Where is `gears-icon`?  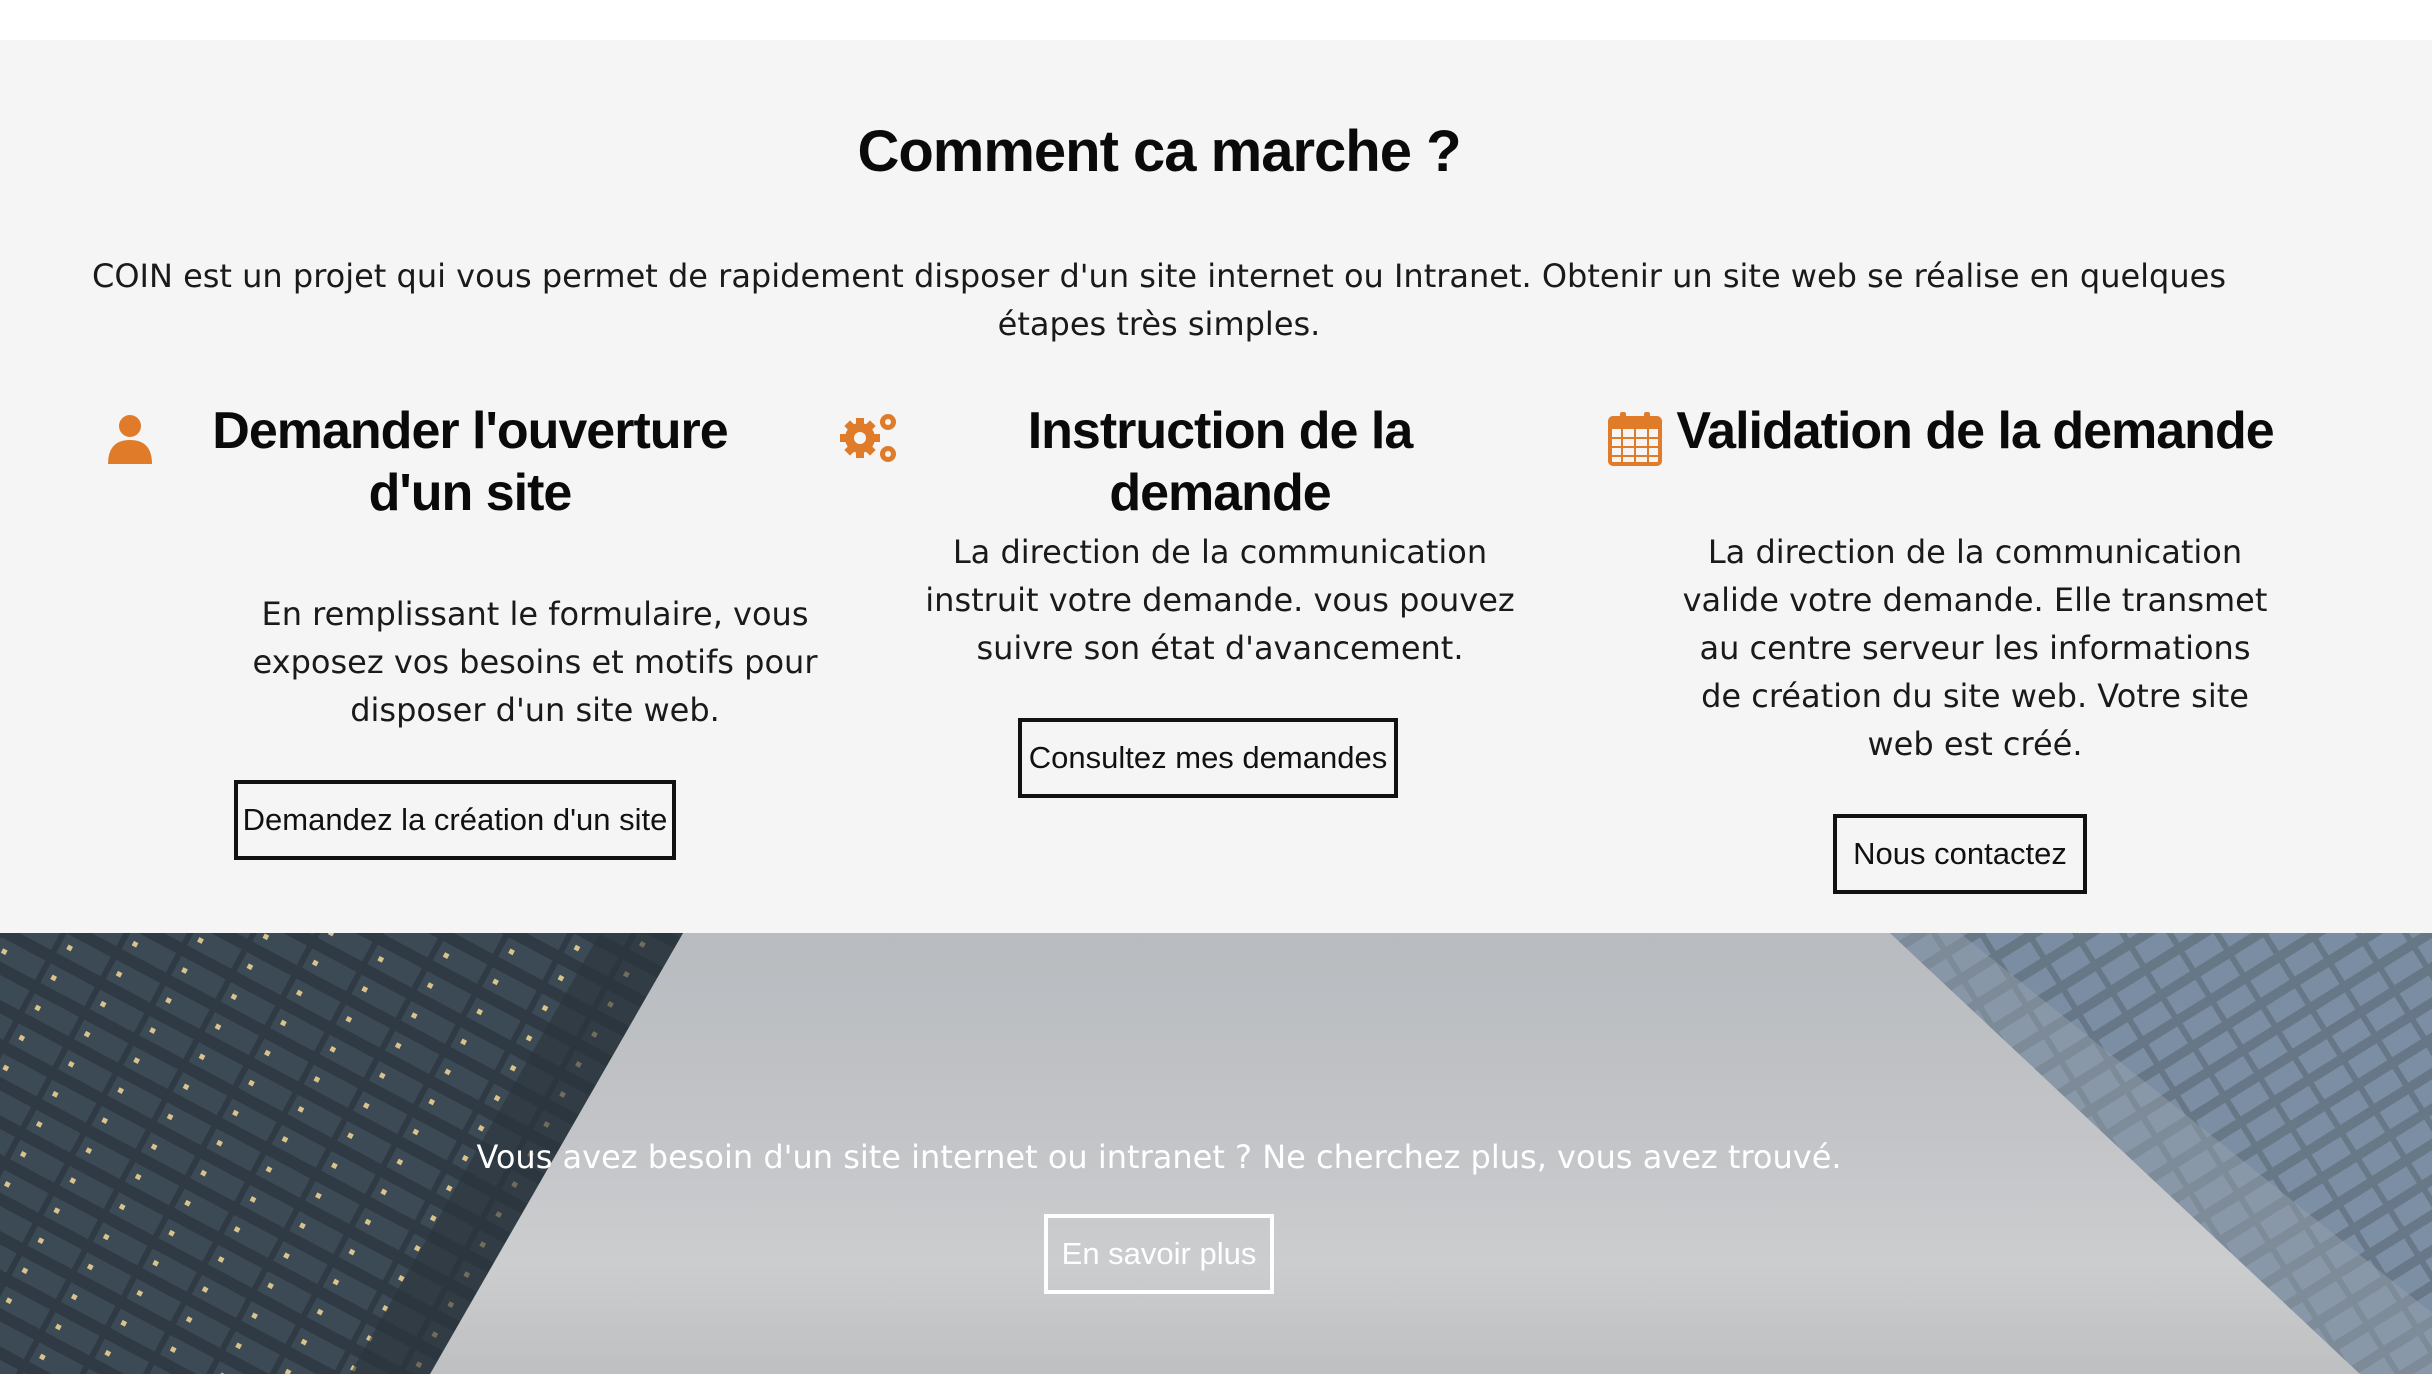 gears-icon is located at coordinates (868, 438).